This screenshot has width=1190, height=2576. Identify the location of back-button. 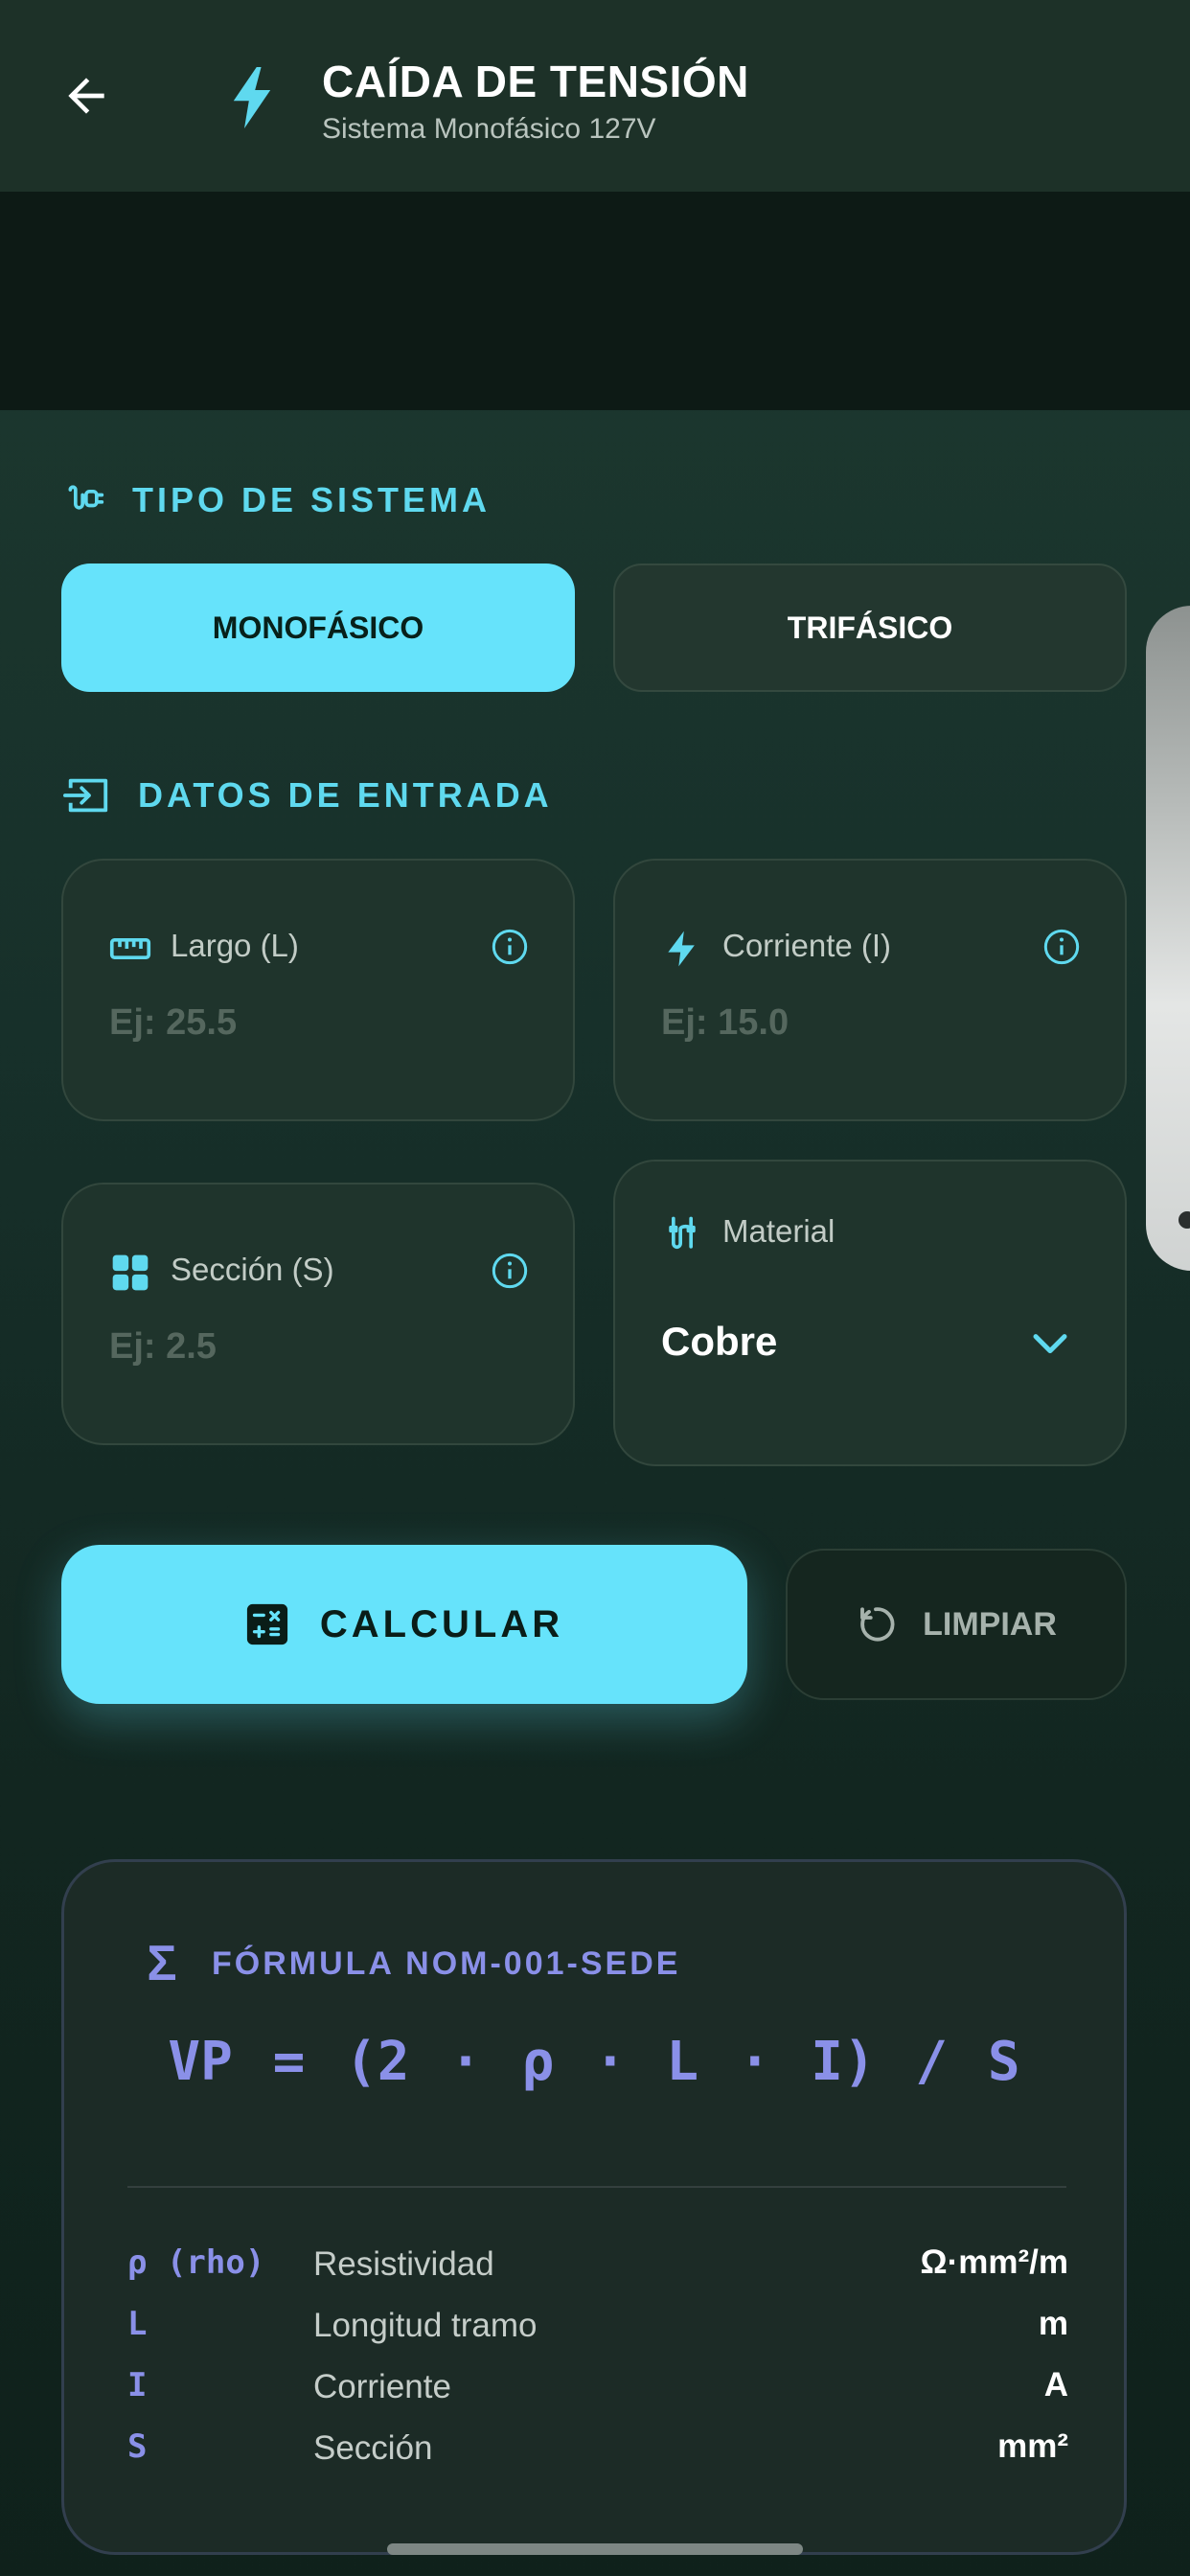
(87, 96).